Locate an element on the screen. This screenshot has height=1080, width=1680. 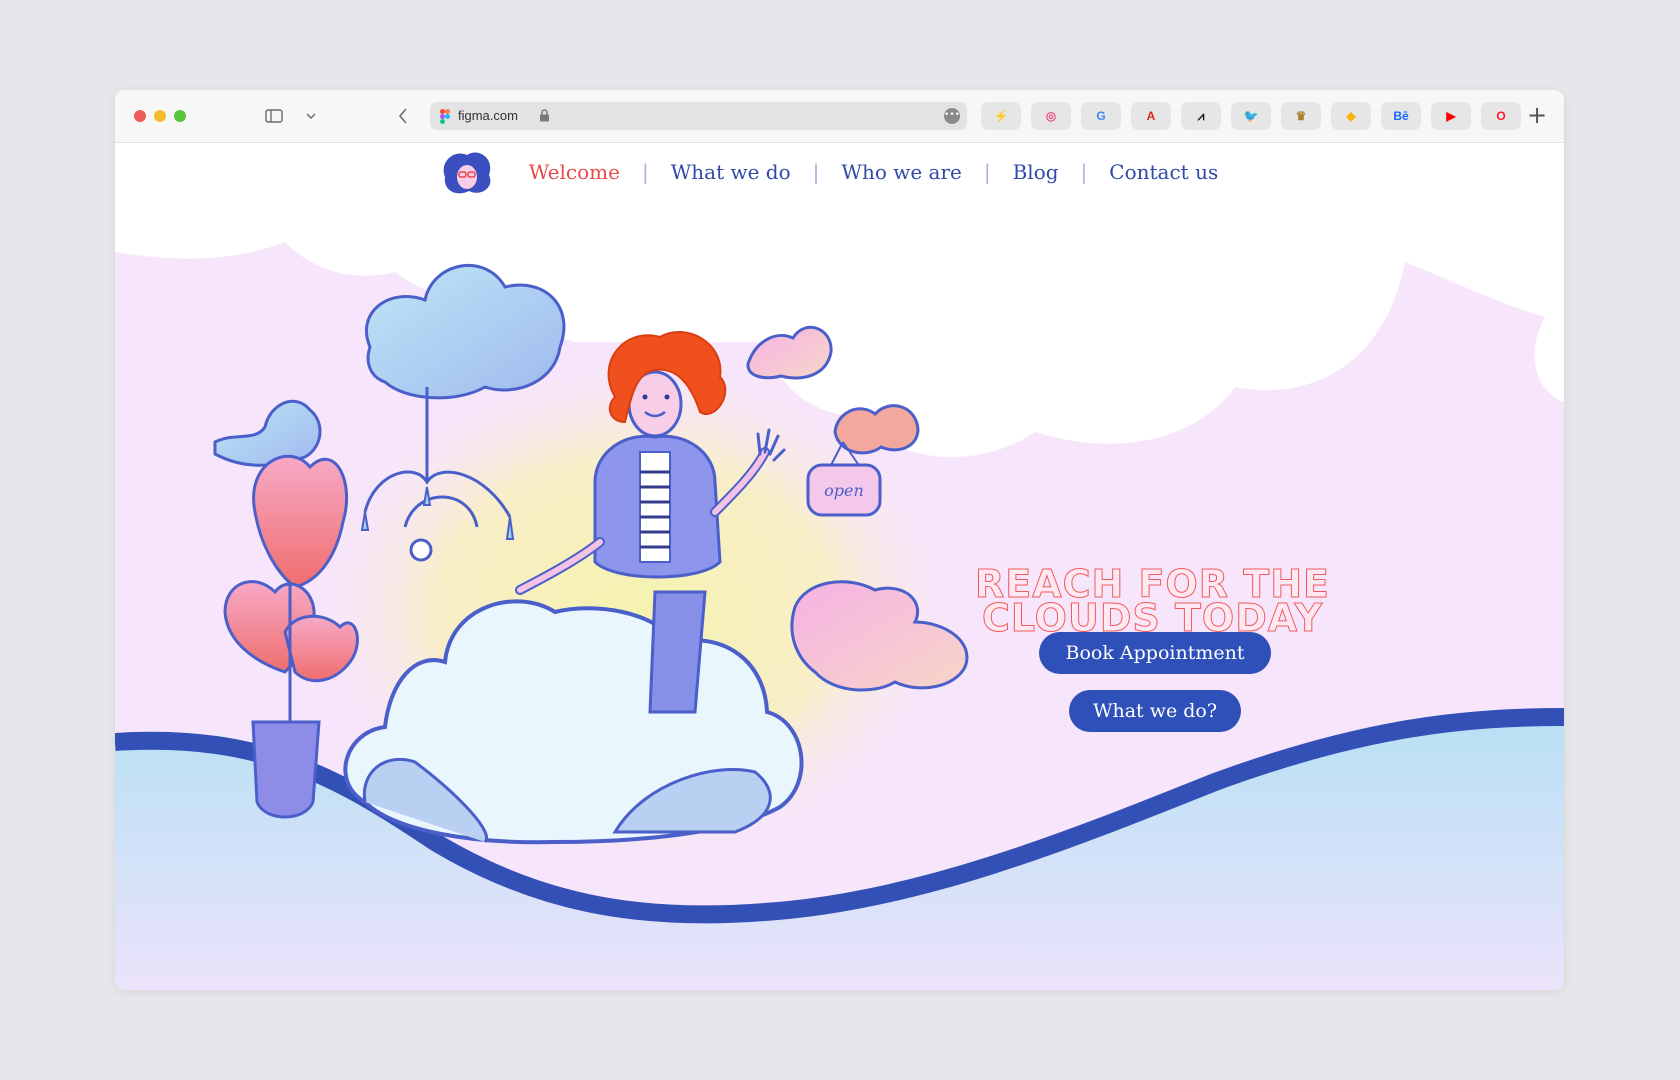
minimize-window-button is located at coordinates (160, 116).